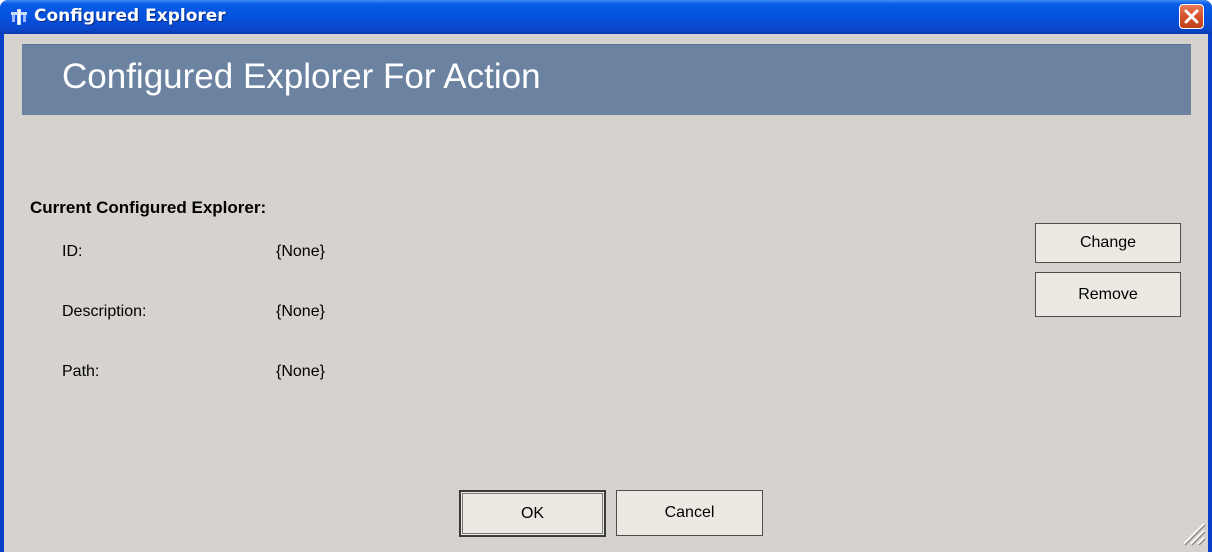 The height and width of the screenshot is (552, 1212). What do you see at coordinates (1108, 294) in the screenshot?
I see `remove-button: Remove` at bounding box center [1108, 294].